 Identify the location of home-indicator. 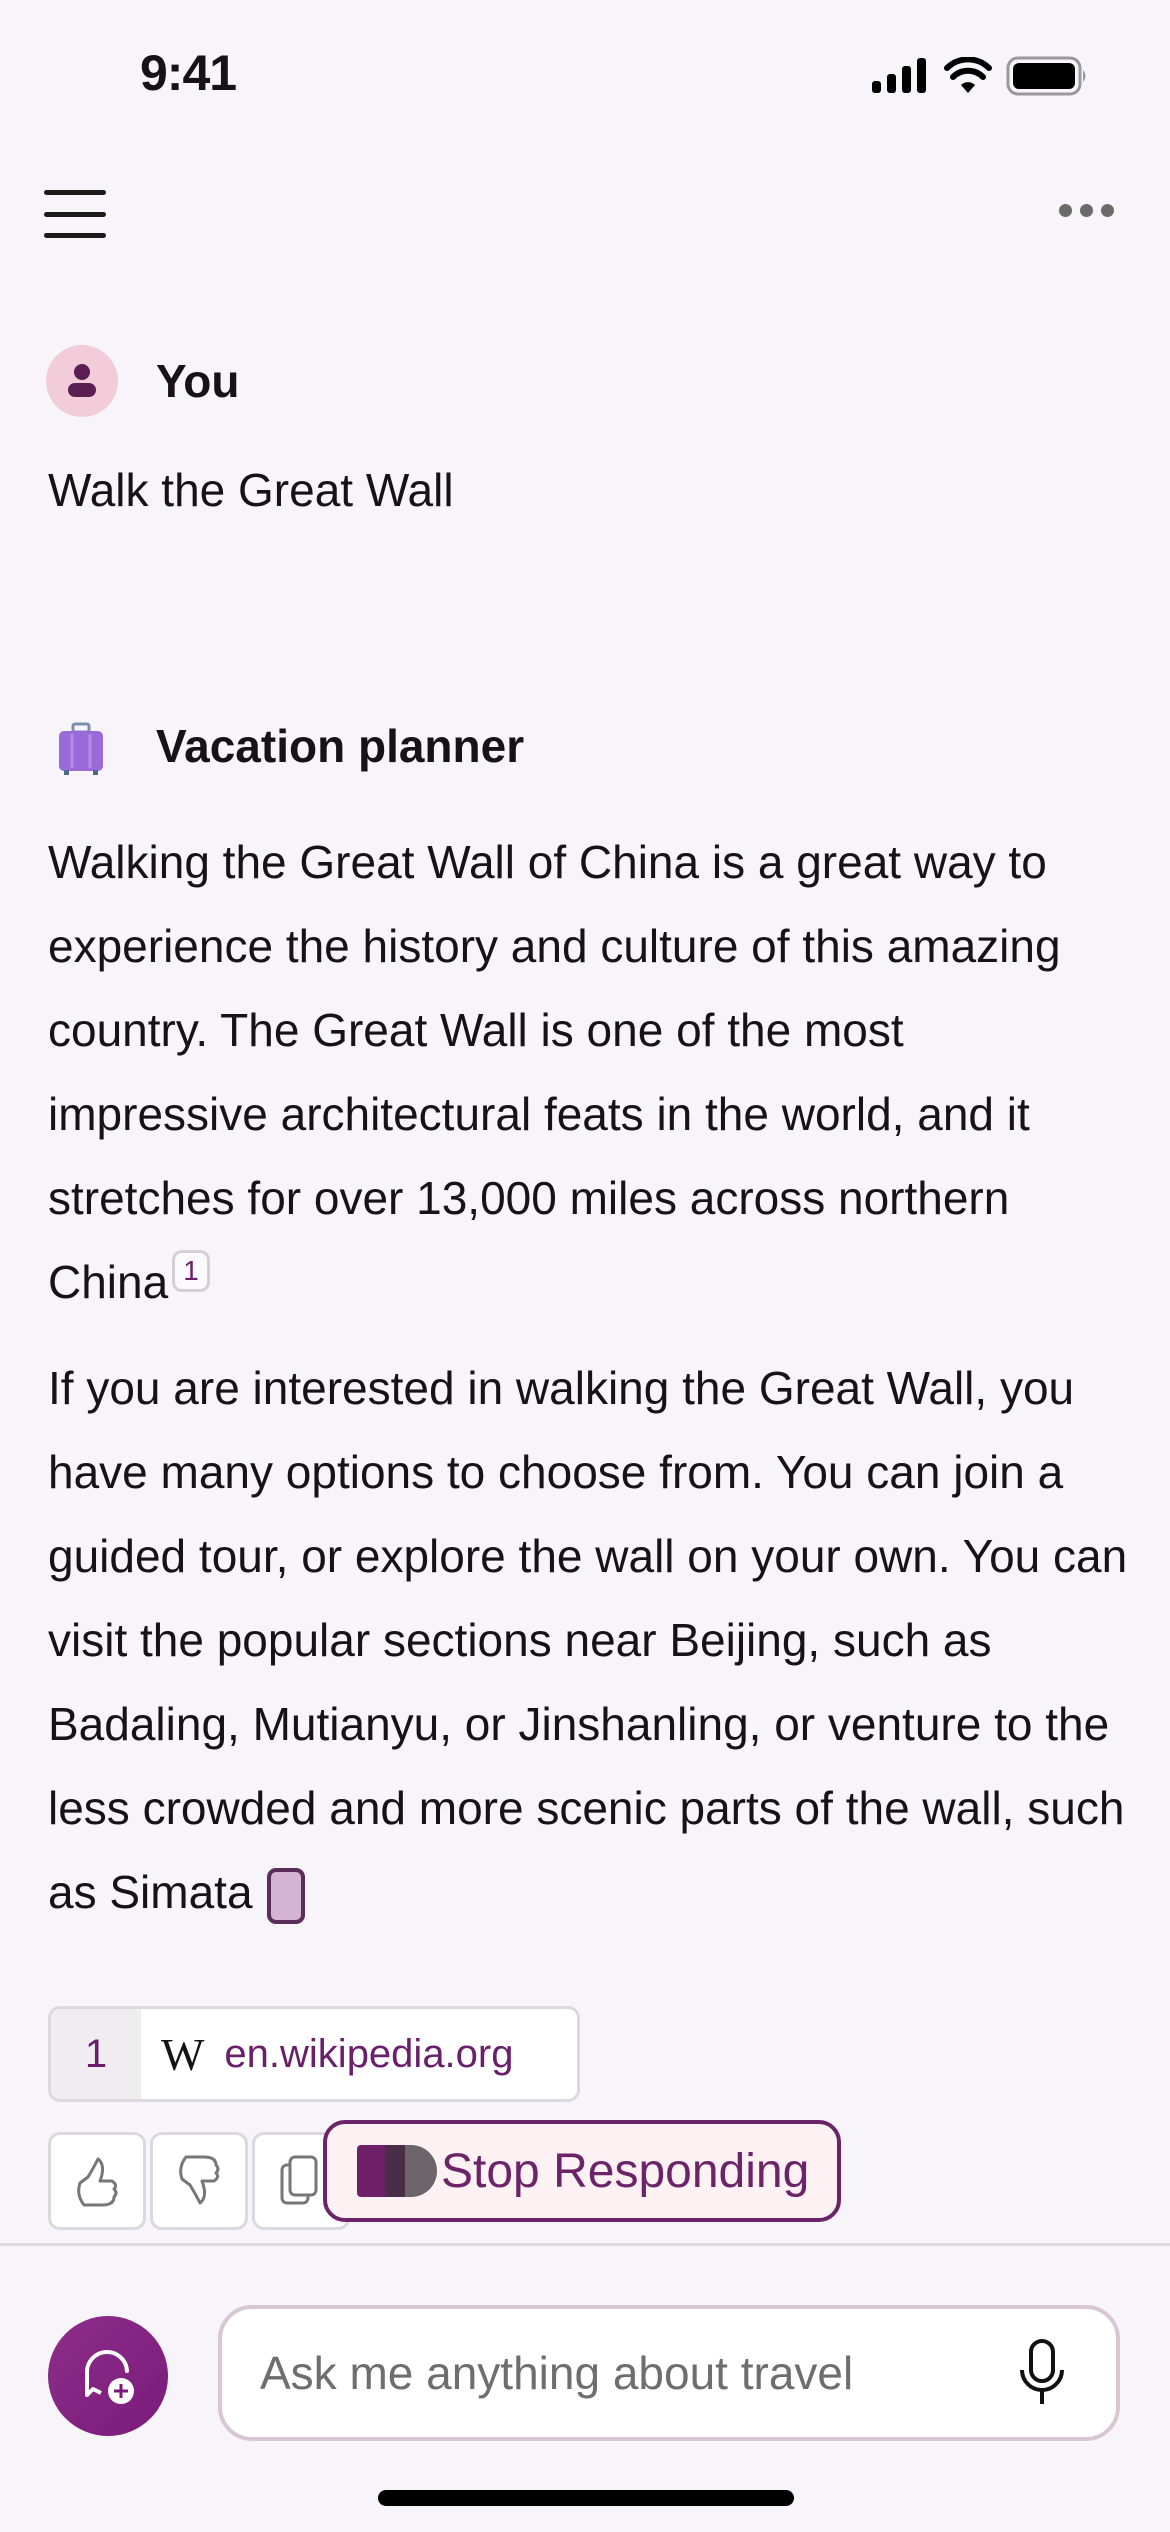
(586, 2498).